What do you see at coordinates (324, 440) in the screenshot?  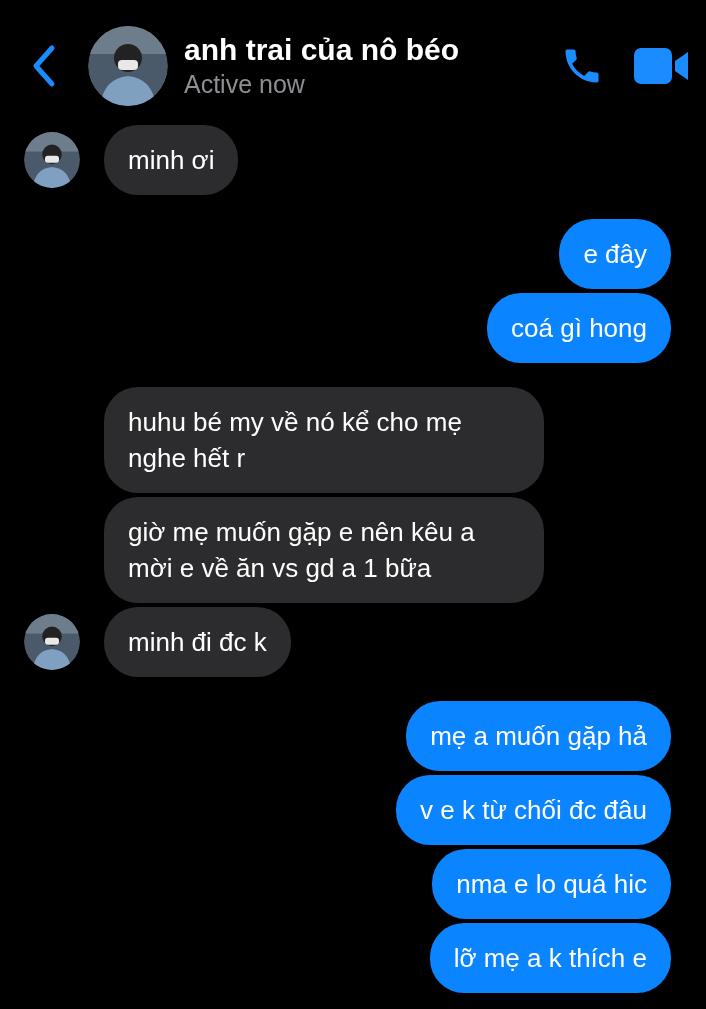 I see `message-bubble: huhu bé my về nó kể cho mẹ nghe hết r` at bounding box center [324, 440].